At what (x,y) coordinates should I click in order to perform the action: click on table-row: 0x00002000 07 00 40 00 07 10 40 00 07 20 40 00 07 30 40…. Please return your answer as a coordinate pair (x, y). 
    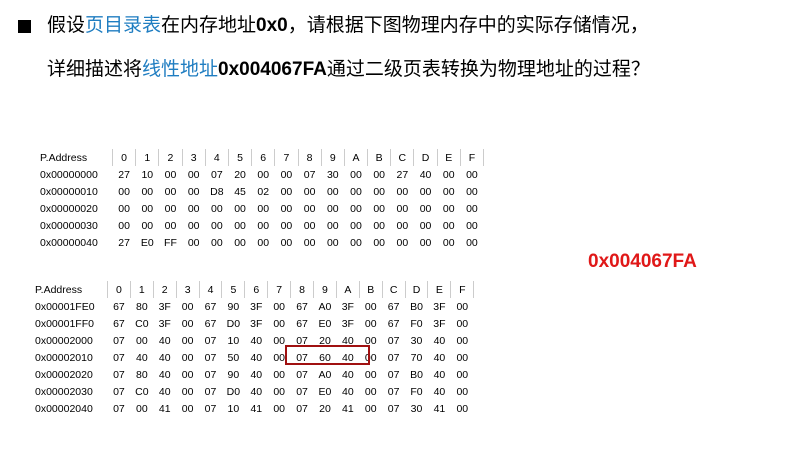
    Looking at the image, I should click on (254, 340).